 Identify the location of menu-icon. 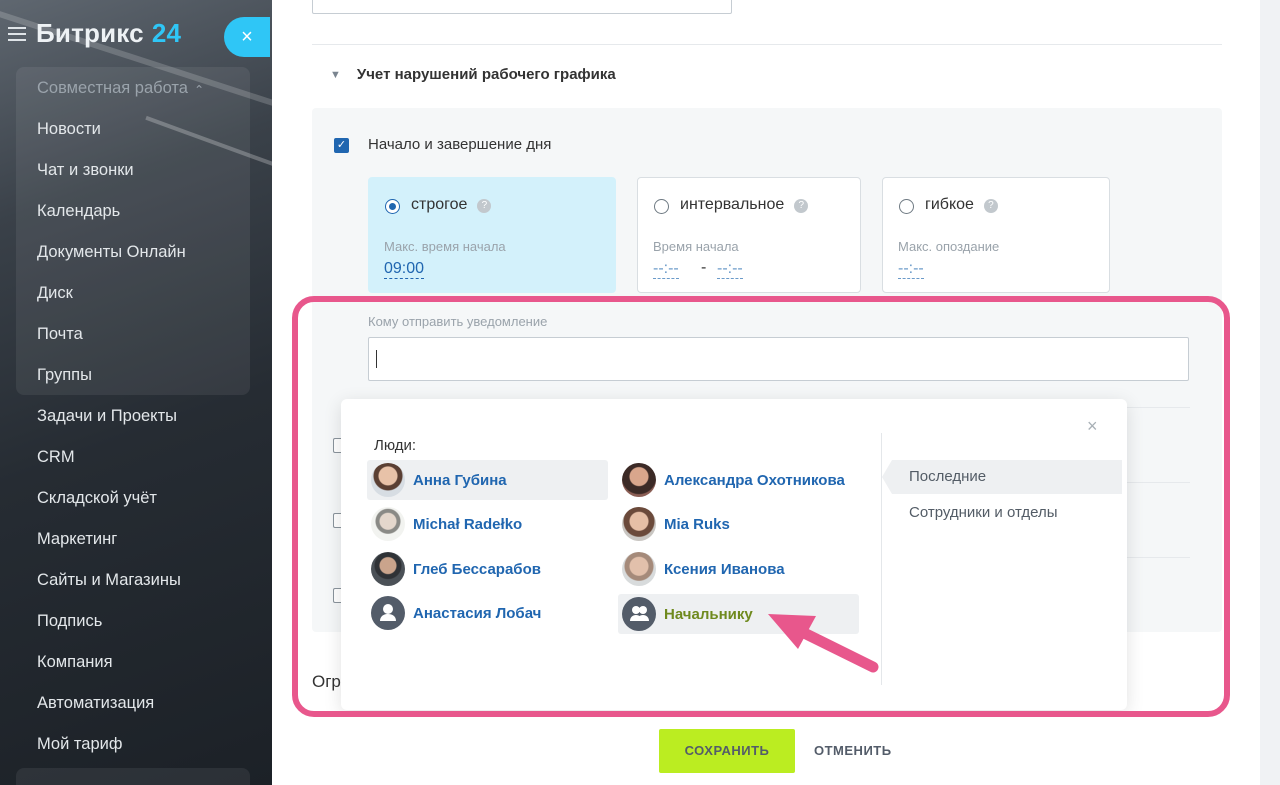
(17, 33).